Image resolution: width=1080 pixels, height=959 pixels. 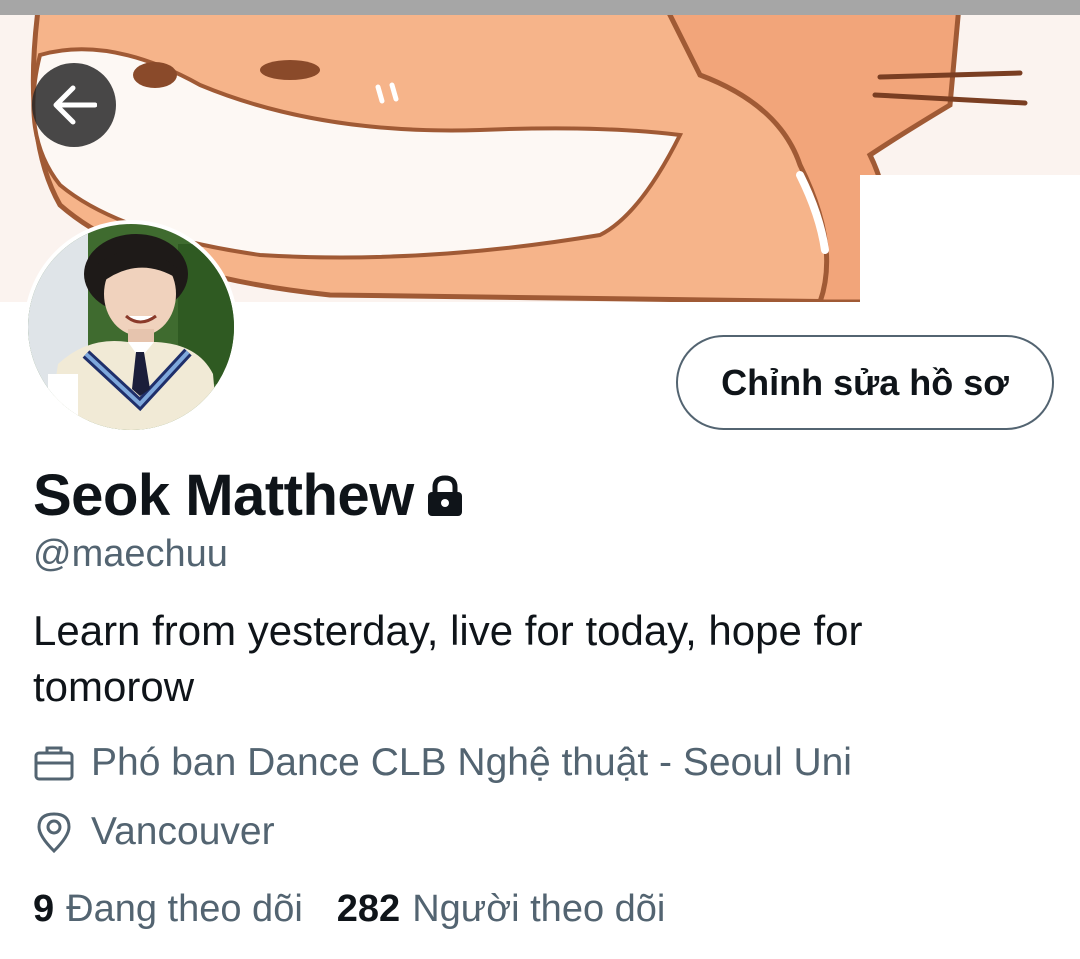 I want to click on profile-name-row: Seok Matthew, so click(x=249, y=495).